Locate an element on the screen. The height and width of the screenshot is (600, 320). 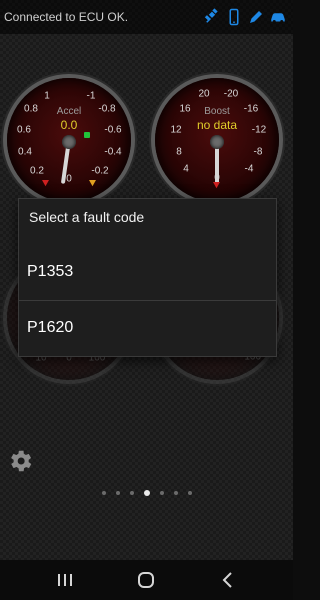
gauge-tick: -20 is located at coordinates (231, 94).